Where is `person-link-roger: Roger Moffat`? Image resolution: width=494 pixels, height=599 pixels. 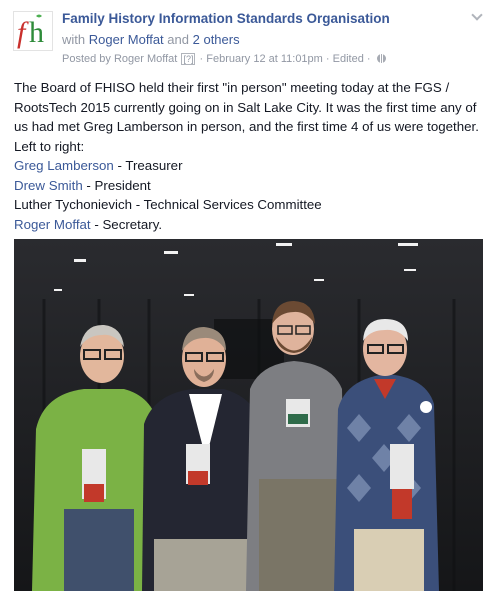 person-link-roger: Roger Moffat is located at coordinates (52, 224).